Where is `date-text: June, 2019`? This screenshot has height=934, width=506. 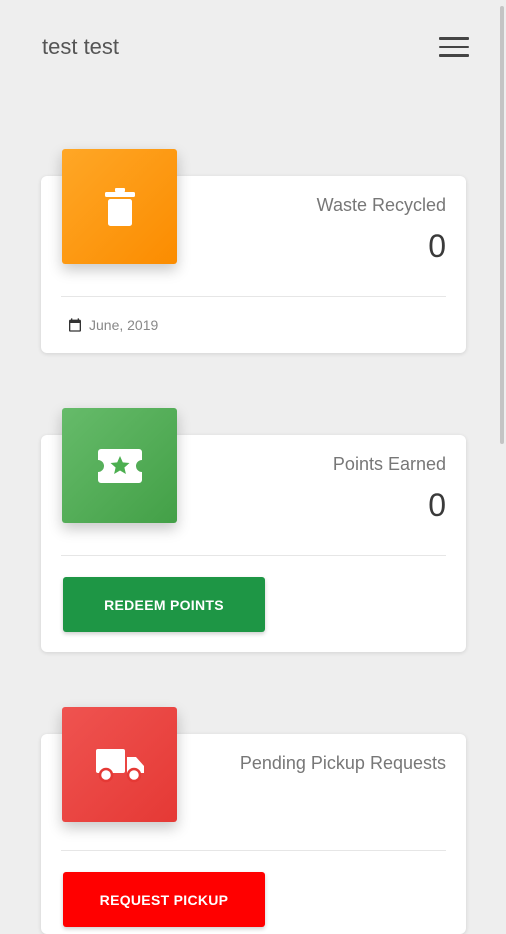 date-text: June, 2019 is located at coordinates (124, 325).